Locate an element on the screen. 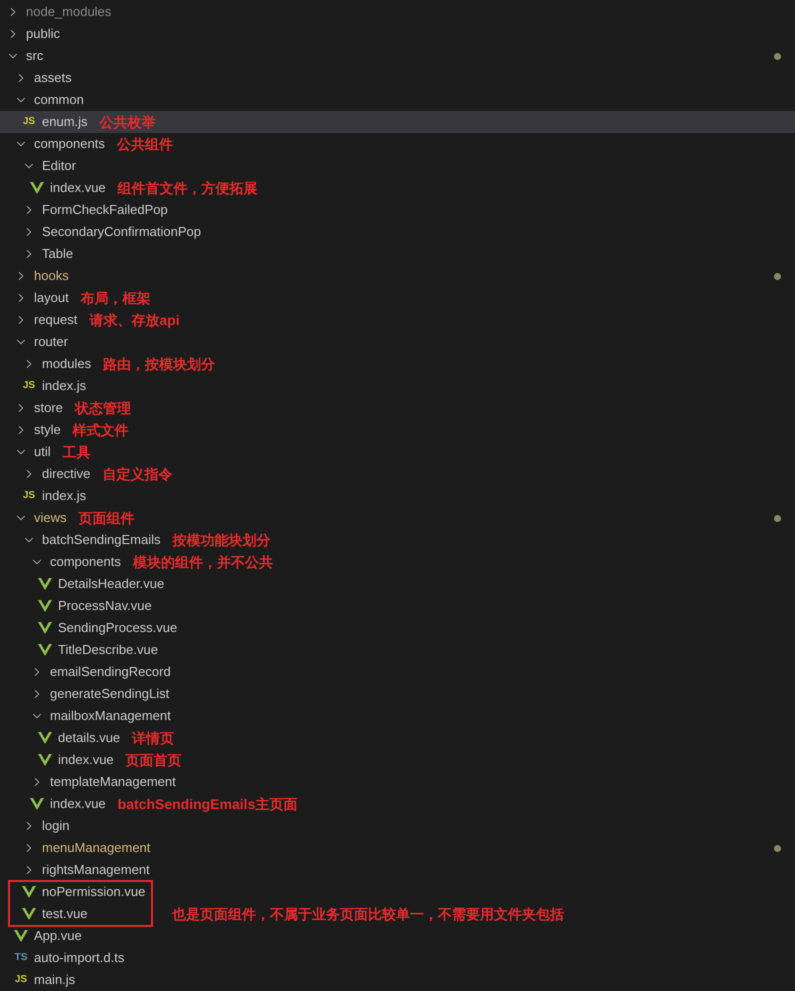  folder-name: router is located at coordinates (51, 342).